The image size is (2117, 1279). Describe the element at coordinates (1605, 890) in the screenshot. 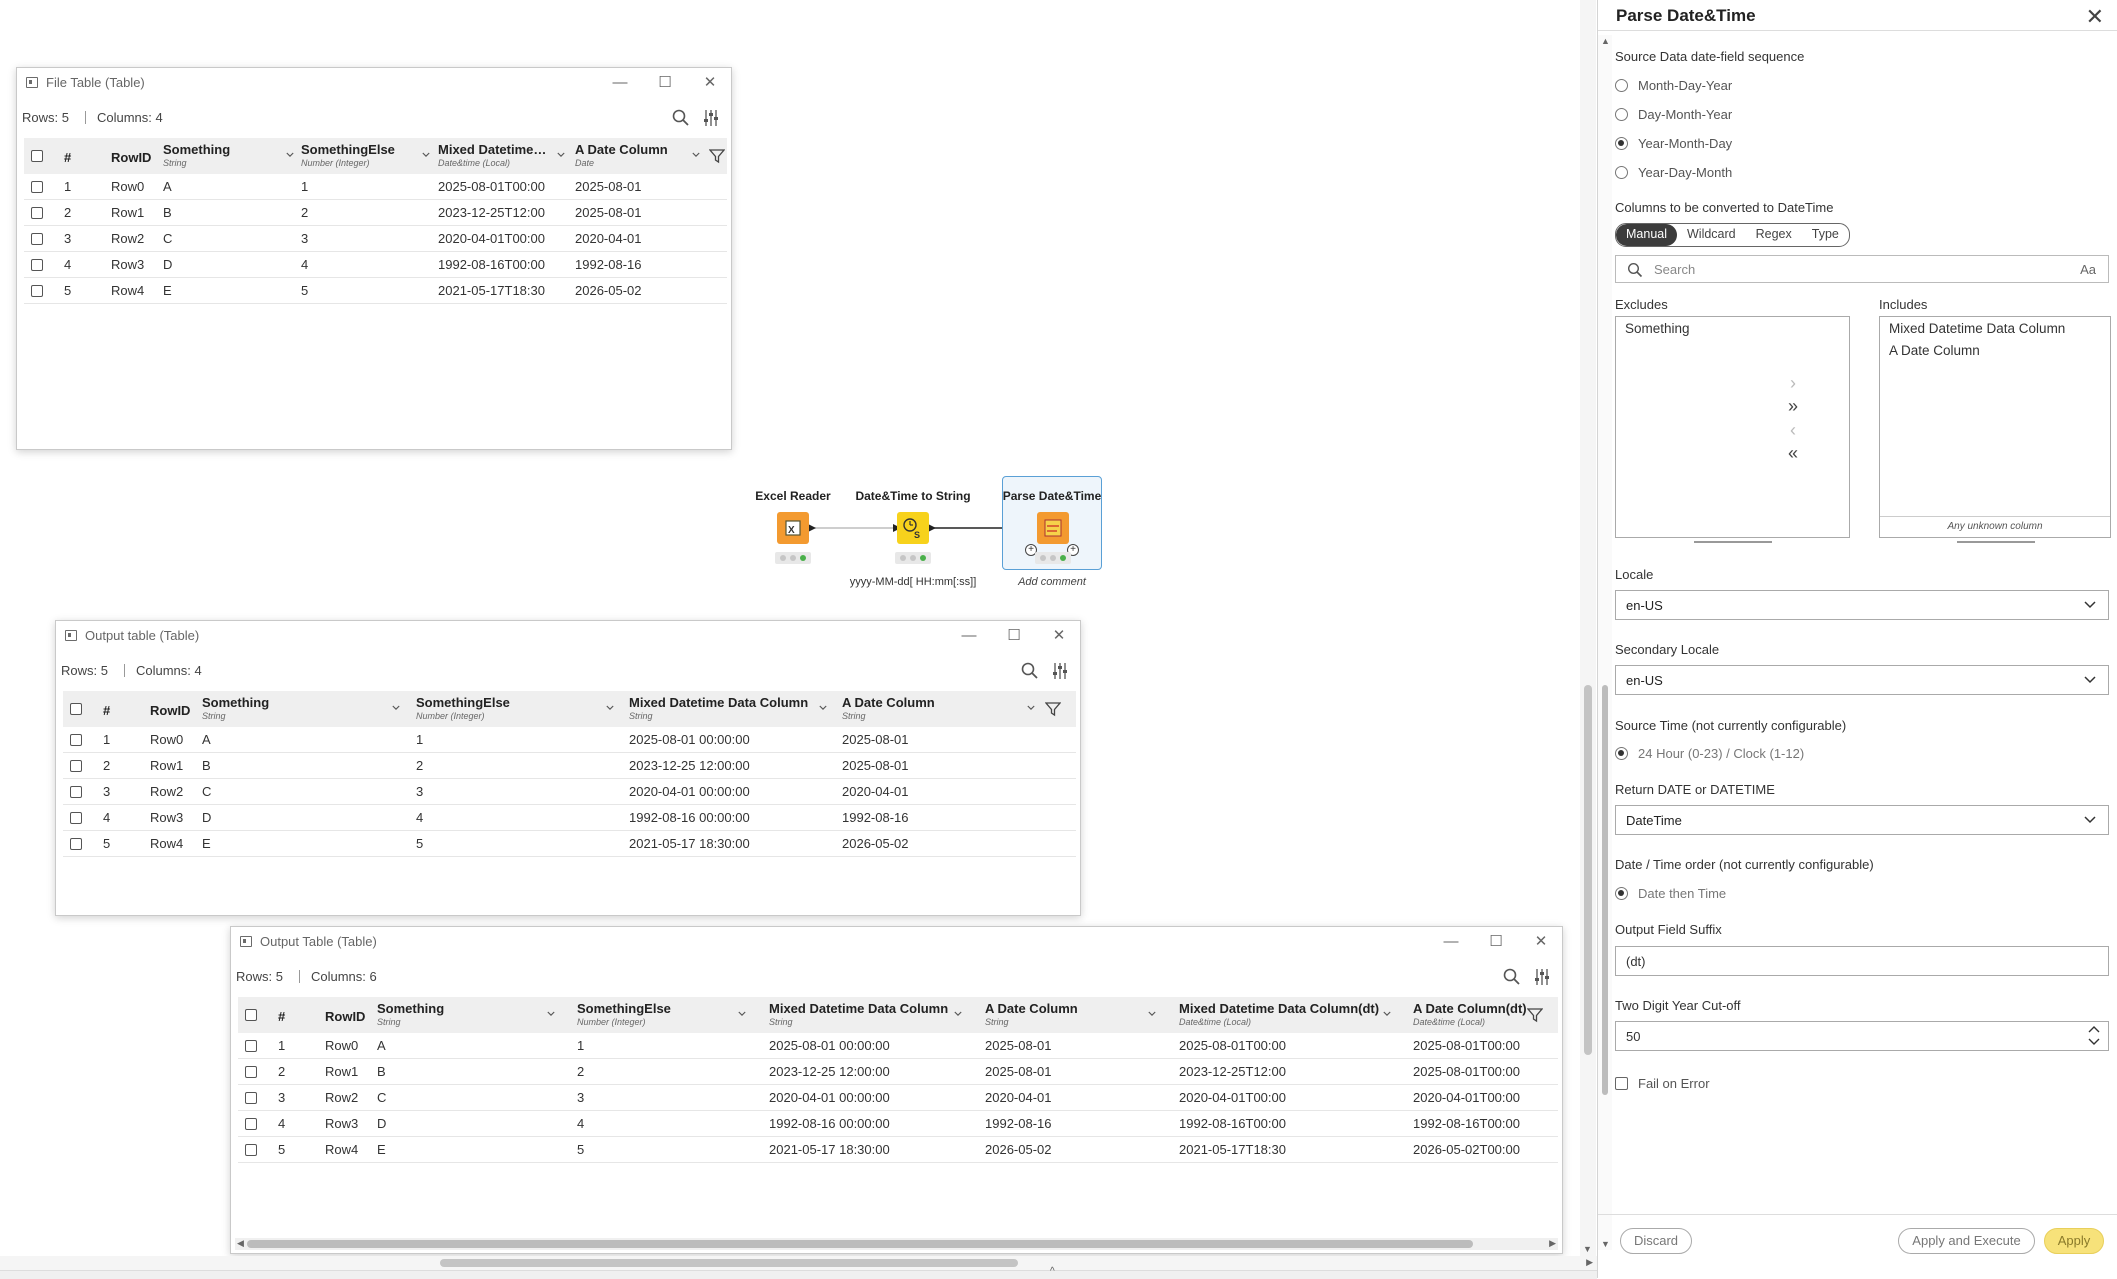

I see `panel-scroll-thumb` at that location.